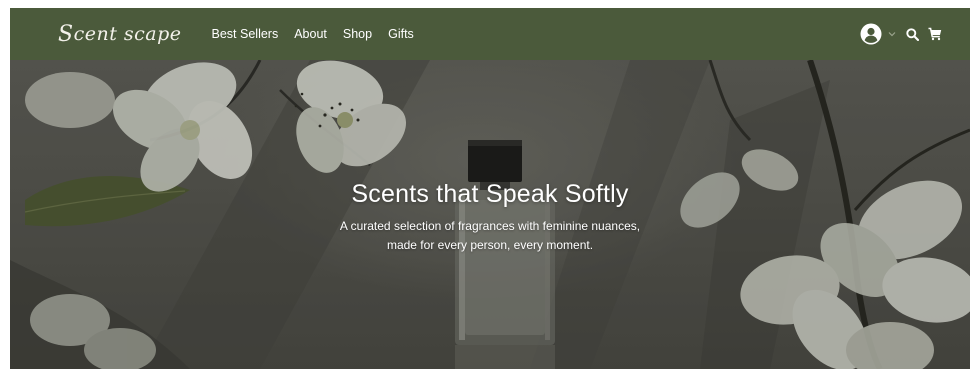  Describe the element at coordinates (310, 34) in the screenshot. I see `nav-link-about: About` at that location.